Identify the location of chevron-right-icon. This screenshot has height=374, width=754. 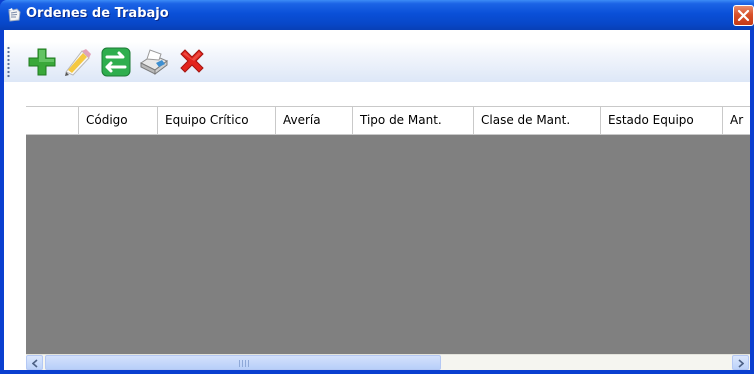
(741, 363).